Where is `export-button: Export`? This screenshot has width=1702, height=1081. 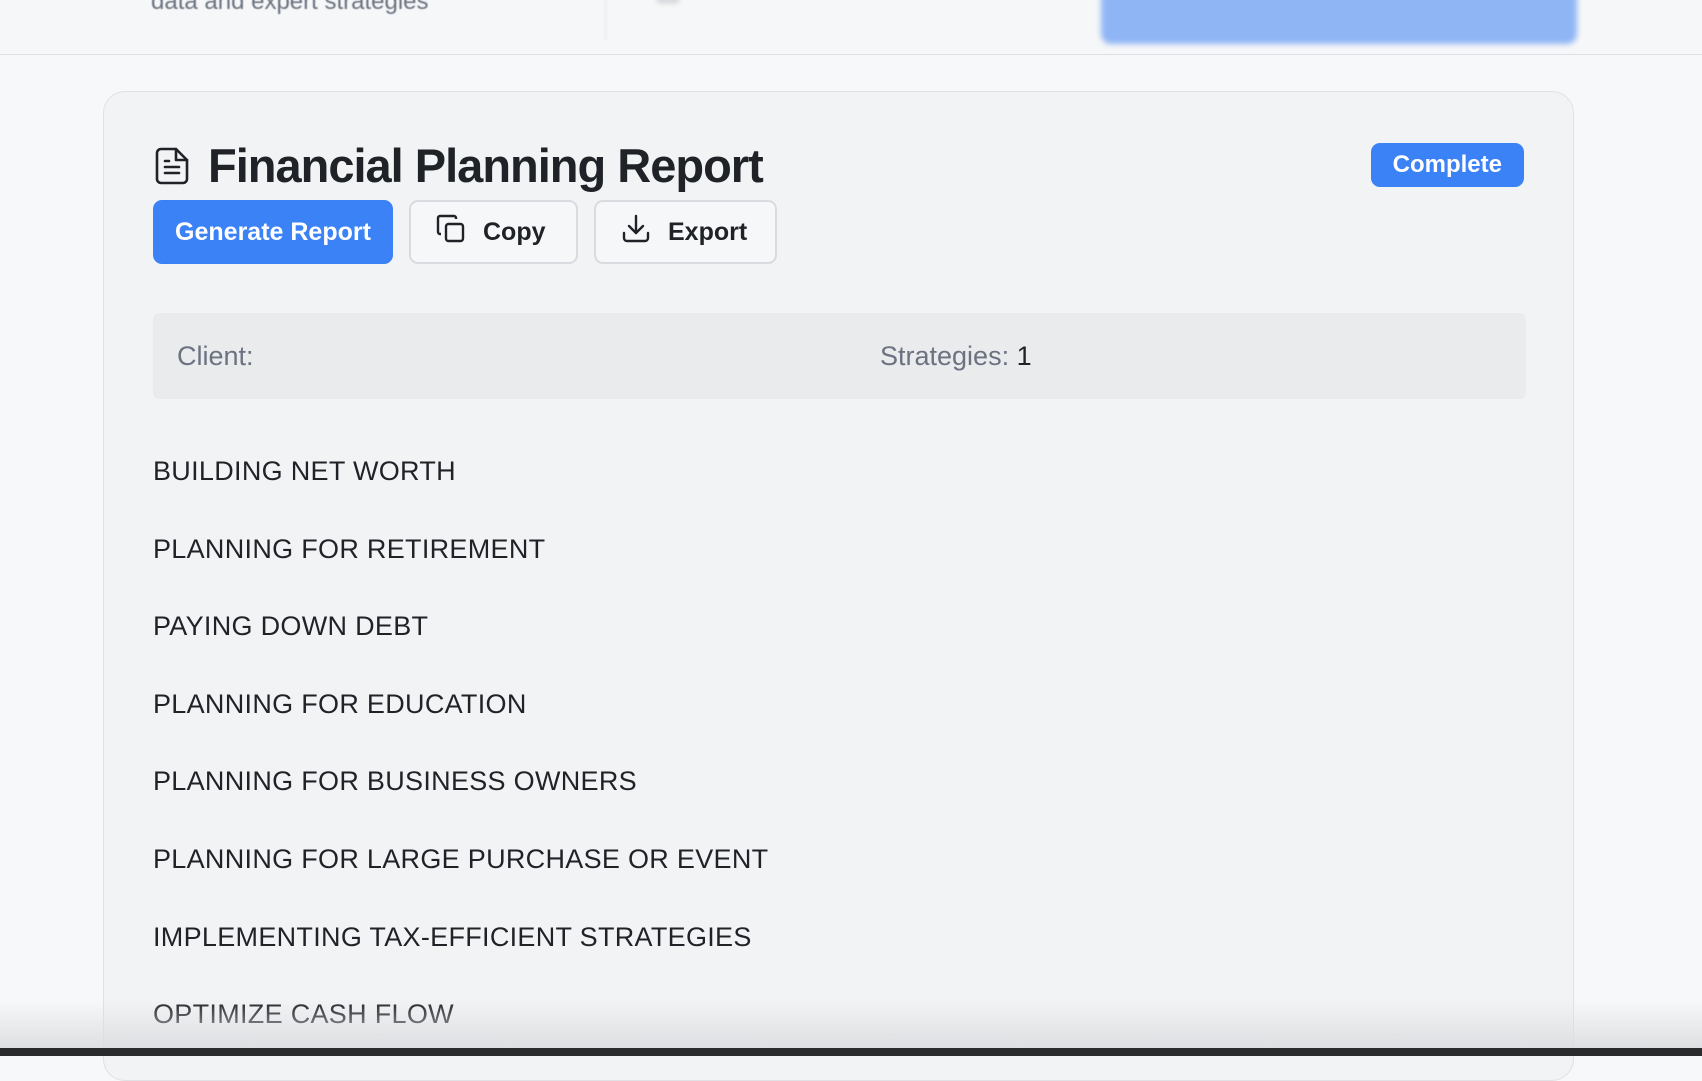
export-button: Export is located at coordinates (685, 232).